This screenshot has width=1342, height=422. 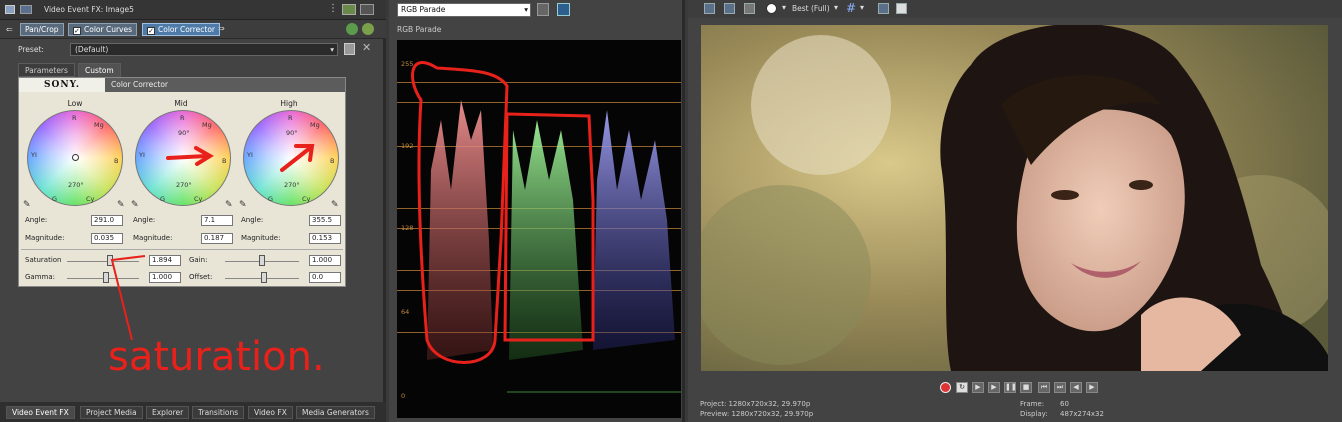 What do you see at coordinates (216, 262) in the screenshot?
I see `red-annotation-overlay: saturation.` at bounding box center [216, 262].